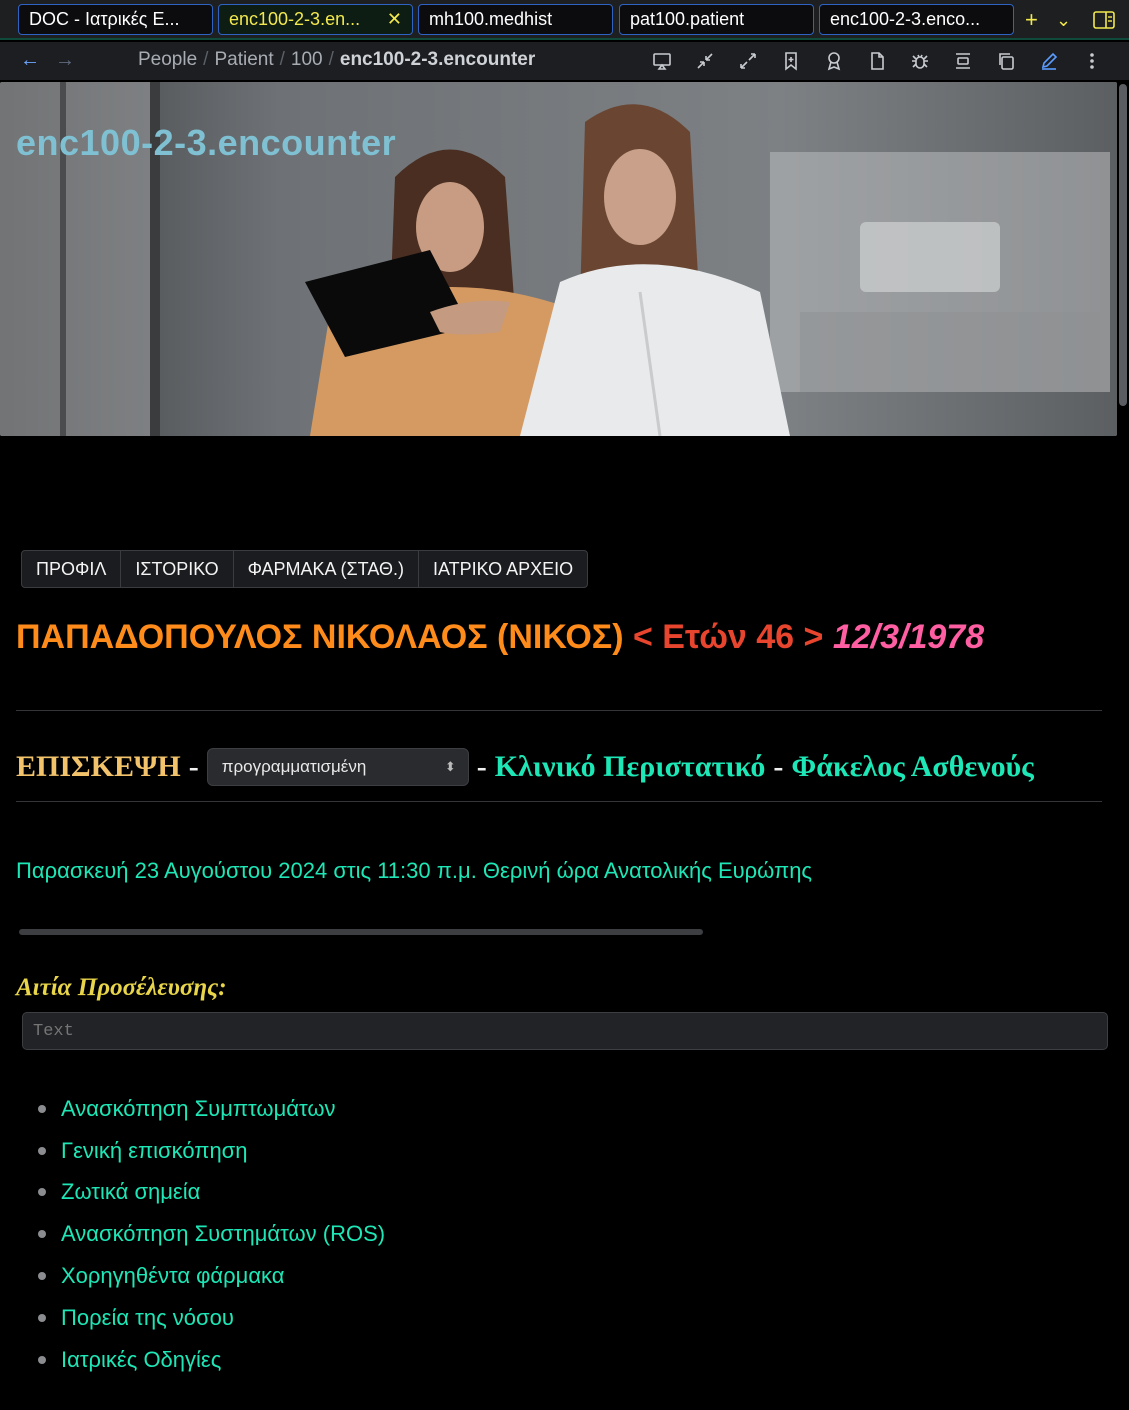 The height and width of the screenshot is (1410, 1129). I want to click on breadcrumb: People / Patient/100/enc100-2-3.encounter, so click(337, 59).